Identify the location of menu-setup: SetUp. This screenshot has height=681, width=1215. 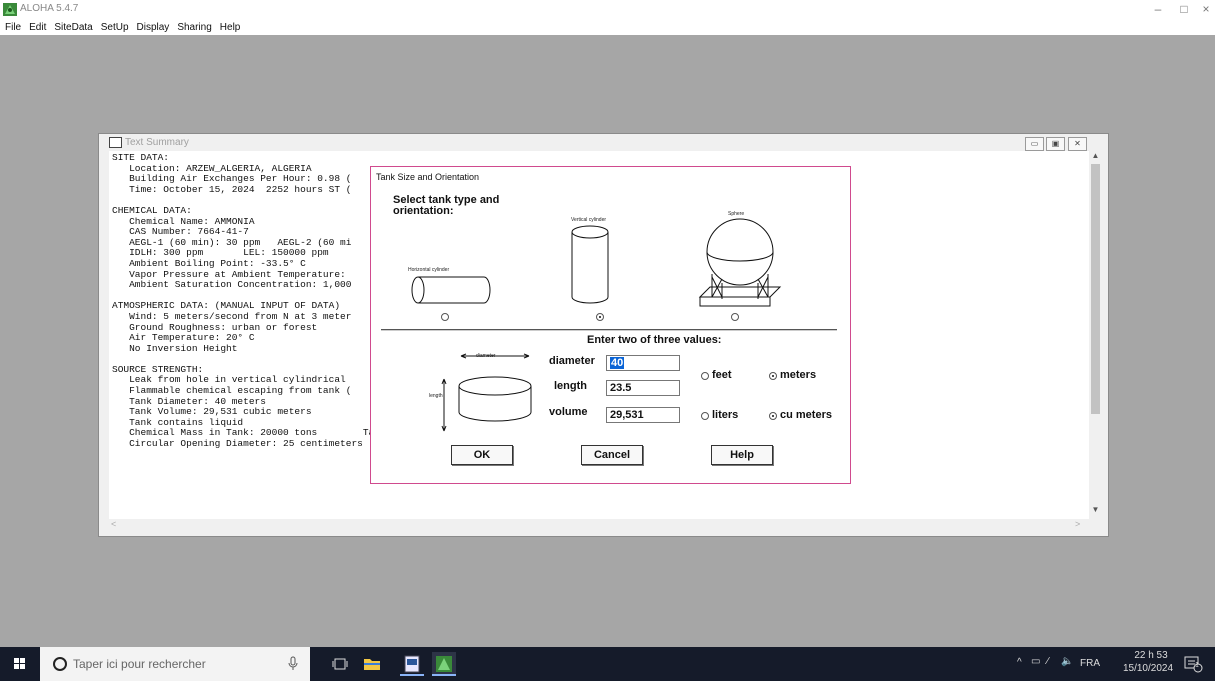
(115, 27).